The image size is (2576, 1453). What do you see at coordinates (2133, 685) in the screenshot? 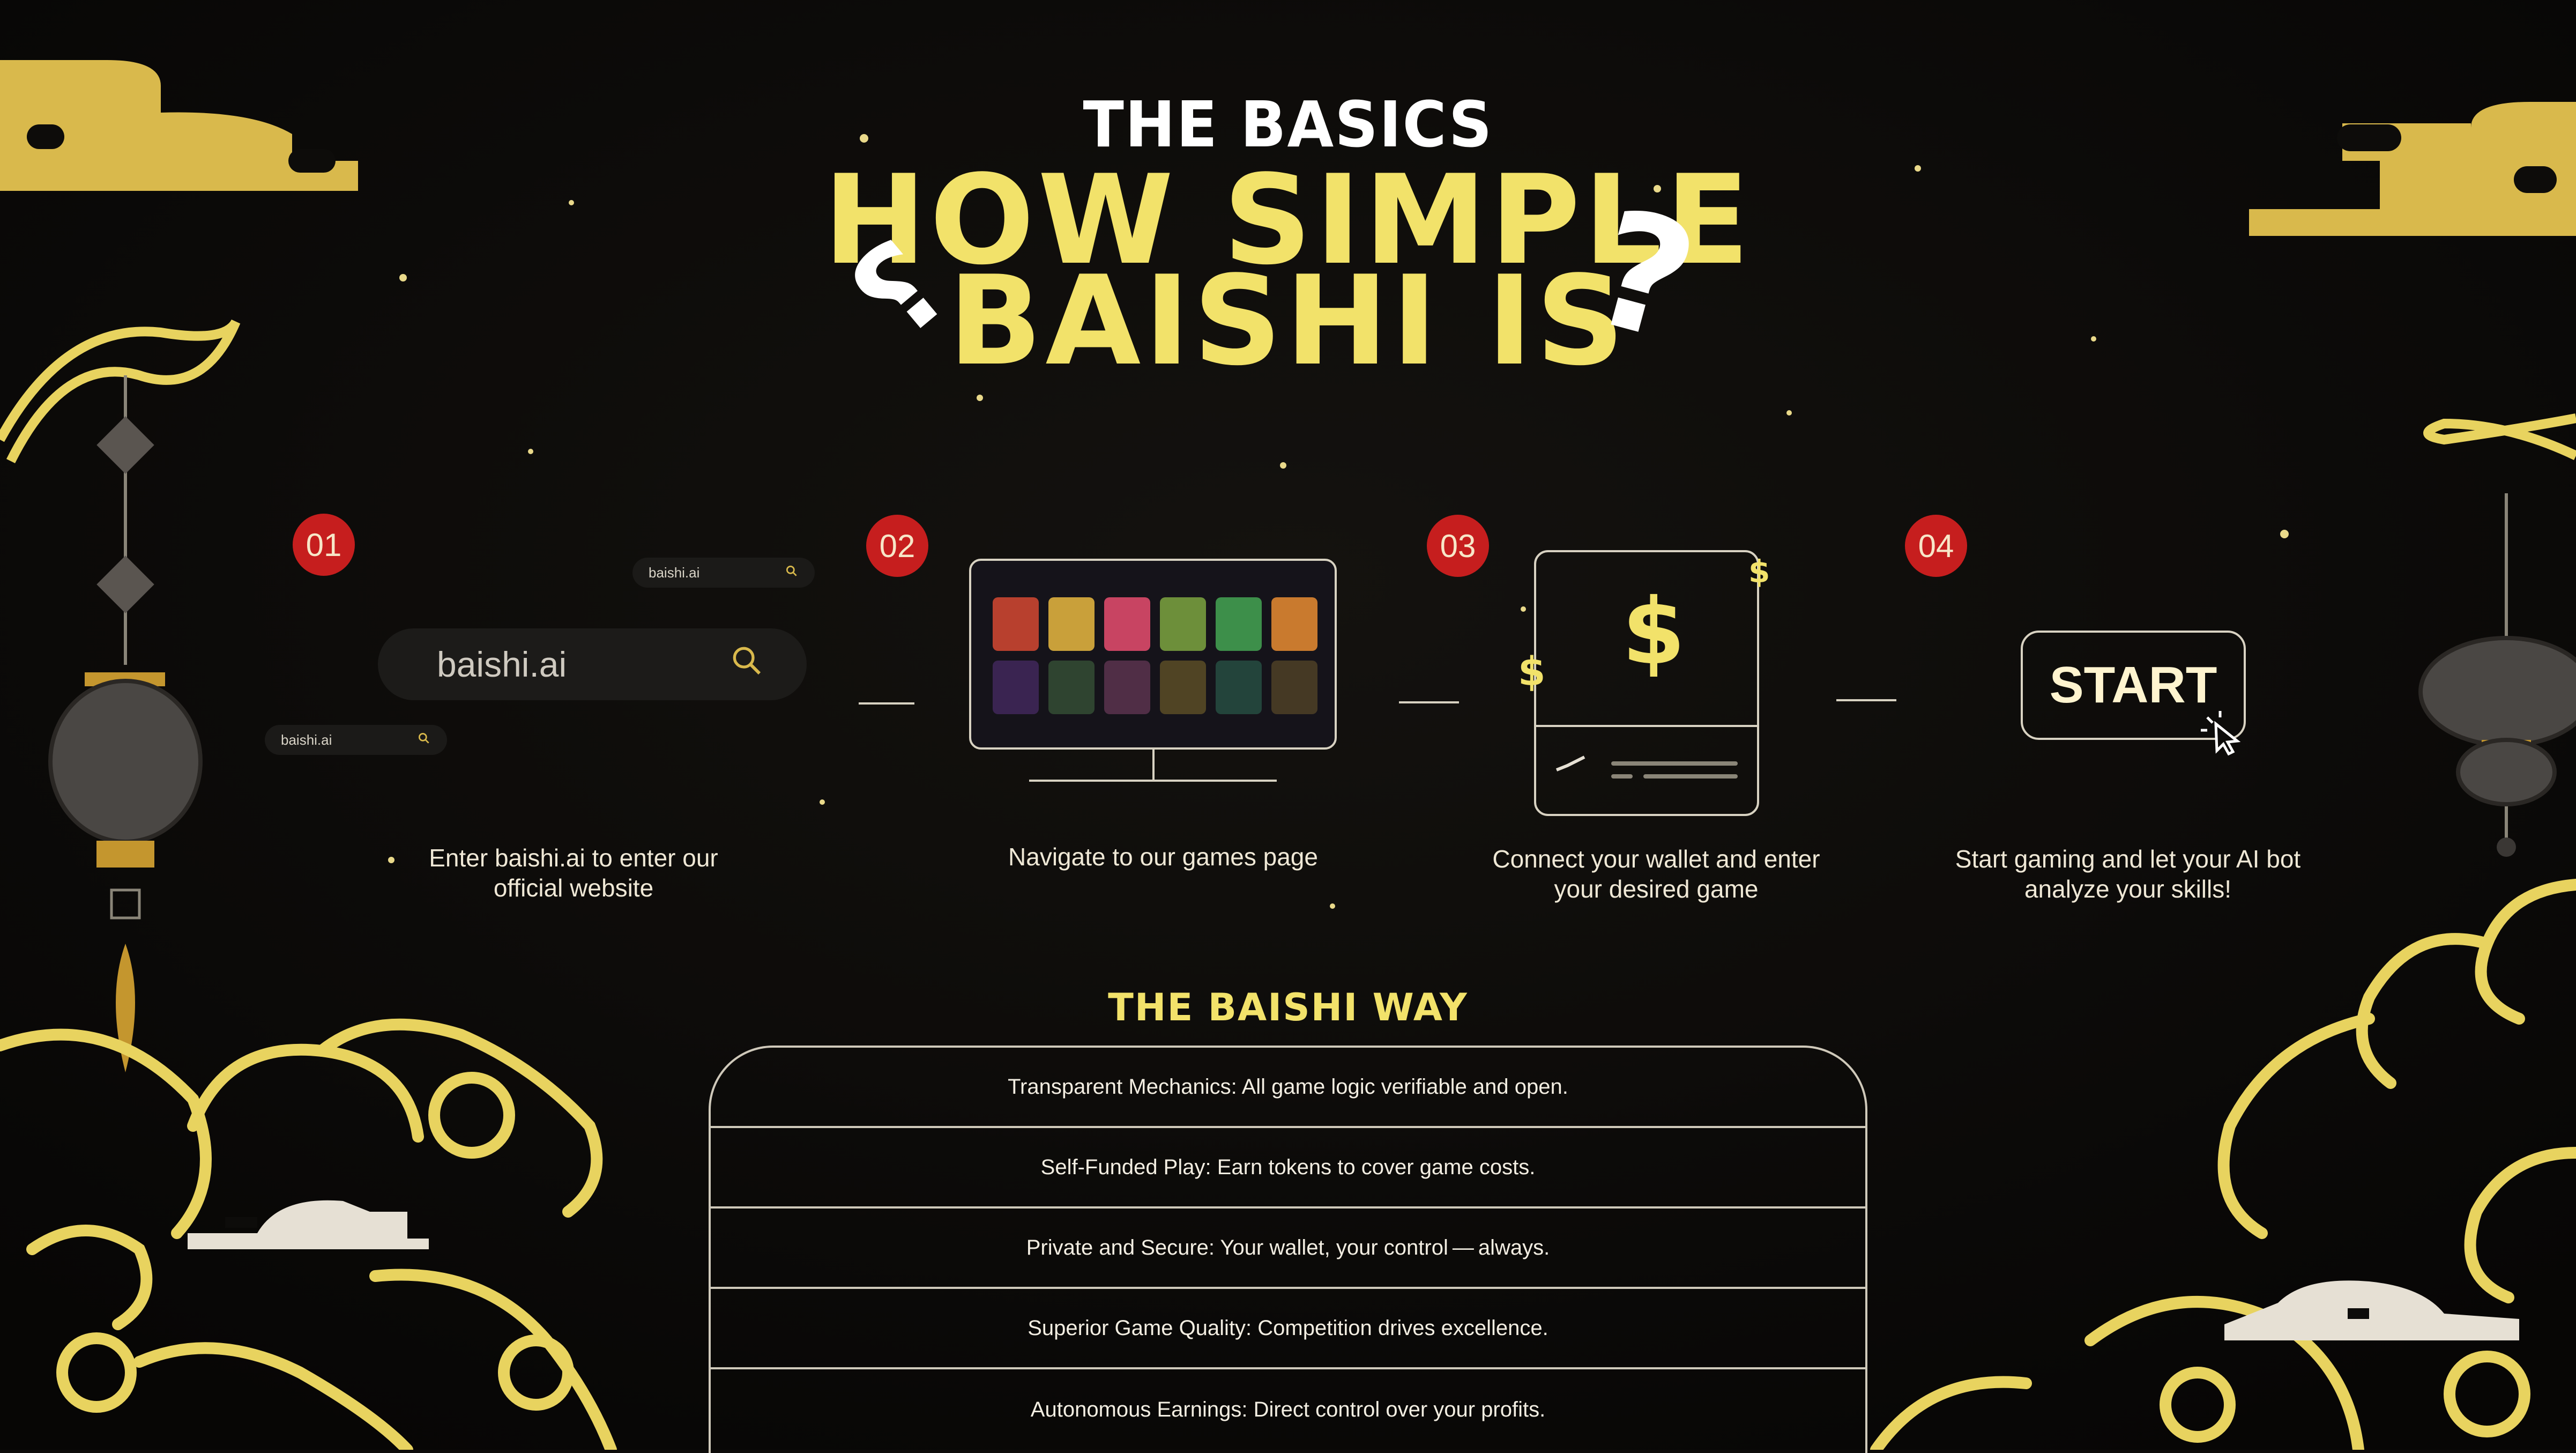
I see `start-button-label: START` at bounding box center [2133, 685].